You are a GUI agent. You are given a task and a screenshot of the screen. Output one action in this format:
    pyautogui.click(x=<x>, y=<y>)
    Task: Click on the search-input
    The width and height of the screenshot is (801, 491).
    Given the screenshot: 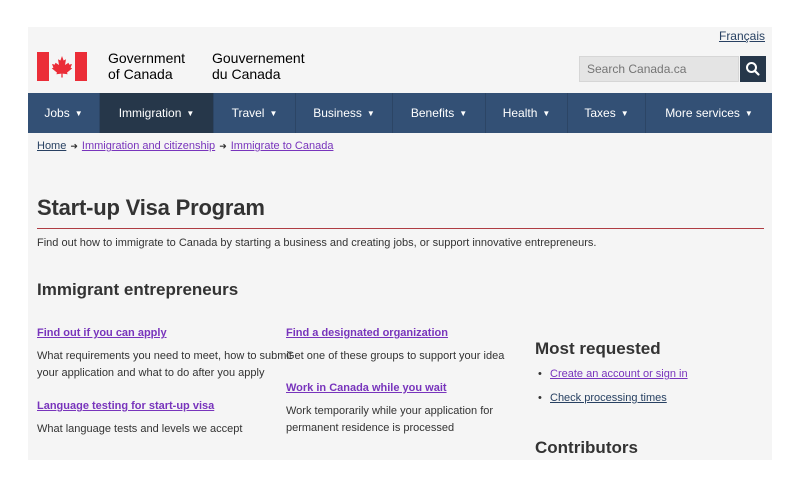 What is the action you would take?
    pyautogui.click(x=659, y=69)
    